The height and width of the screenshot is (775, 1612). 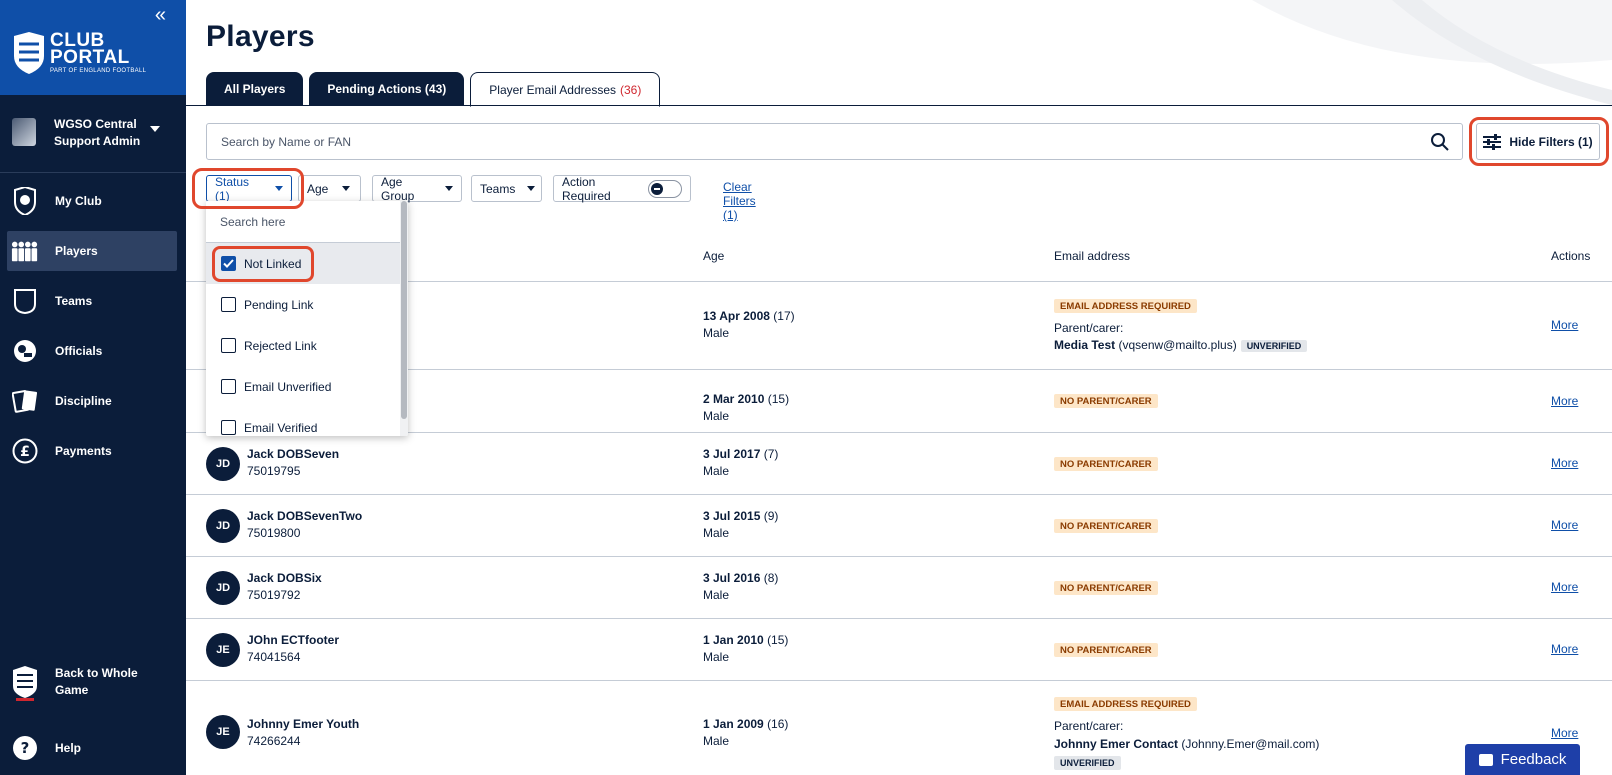 I want to click on sidebar-item-officials: Officials, so click(x=92, y=351).